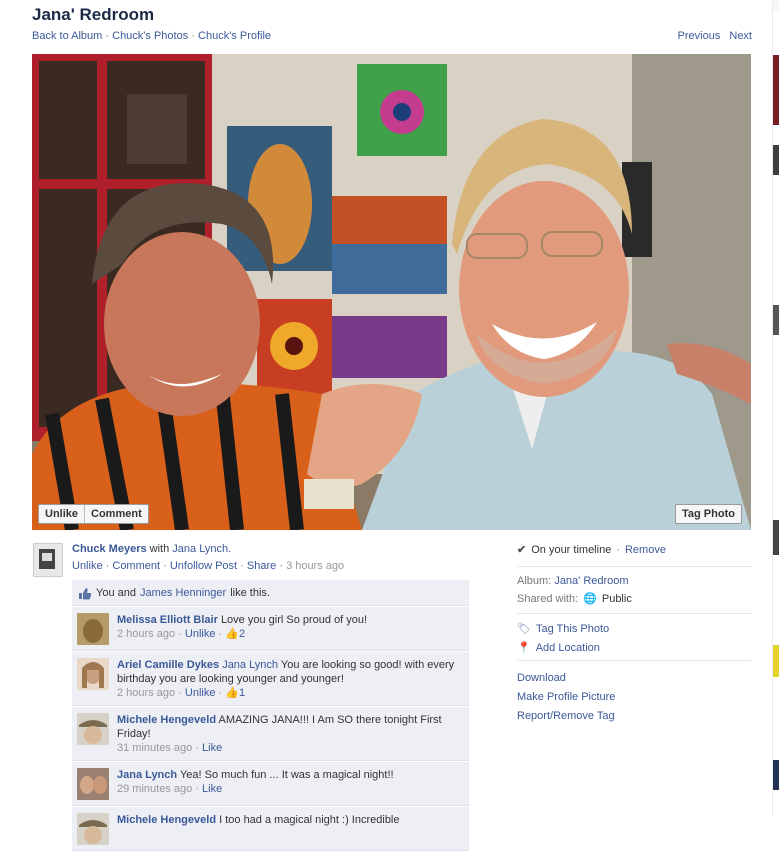 This screenshot has width=779, height=851. Describe the element at coordinates (645, 550) in the screenshot. I see `remove-link: Remove` at that location.